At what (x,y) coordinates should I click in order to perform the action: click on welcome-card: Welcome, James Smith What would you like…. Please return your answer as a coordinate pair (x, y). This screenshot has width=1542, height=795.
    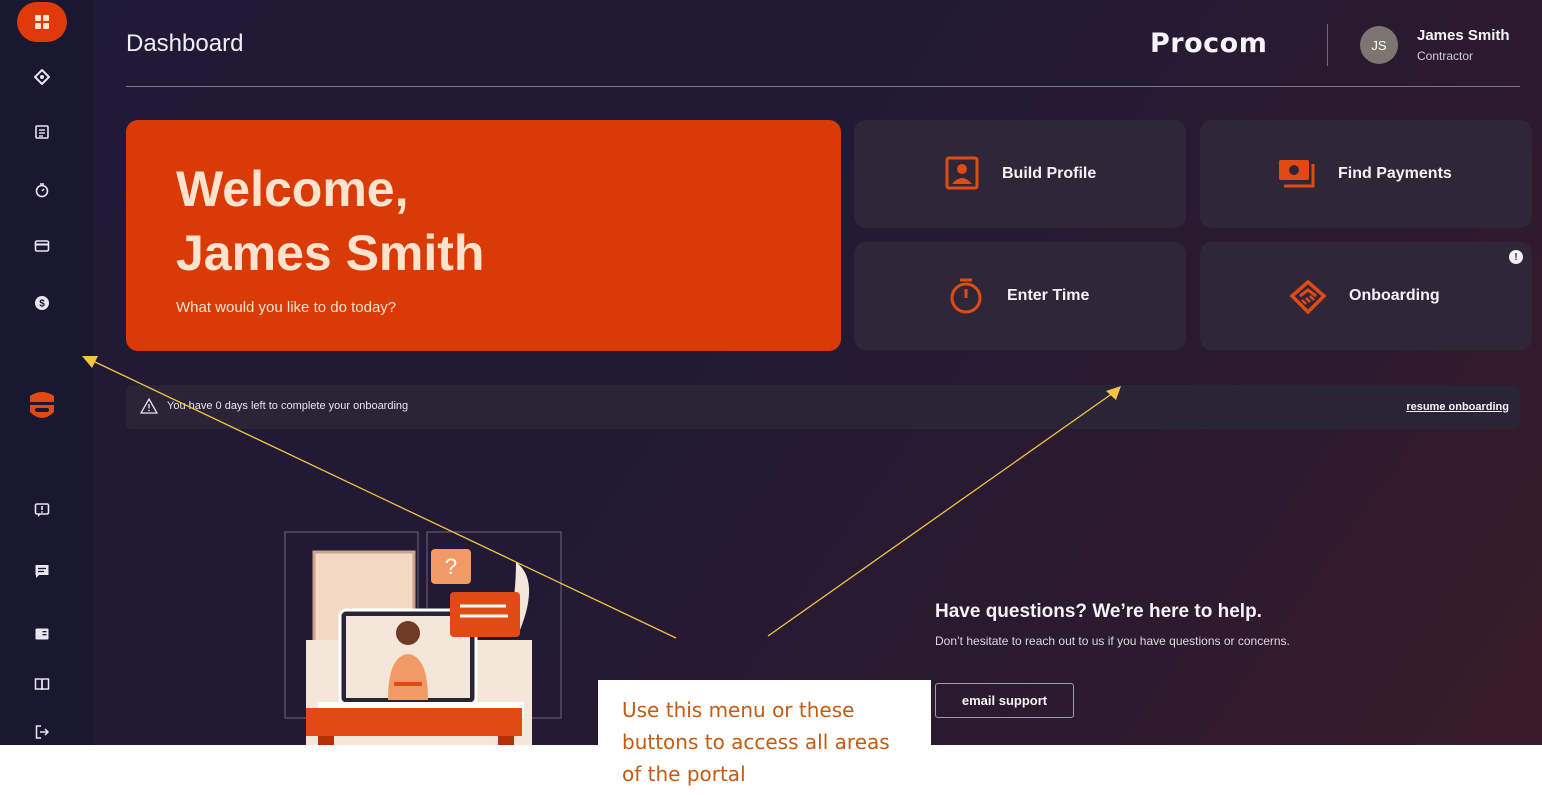
    Looking at the image, I should click on (483, 235).